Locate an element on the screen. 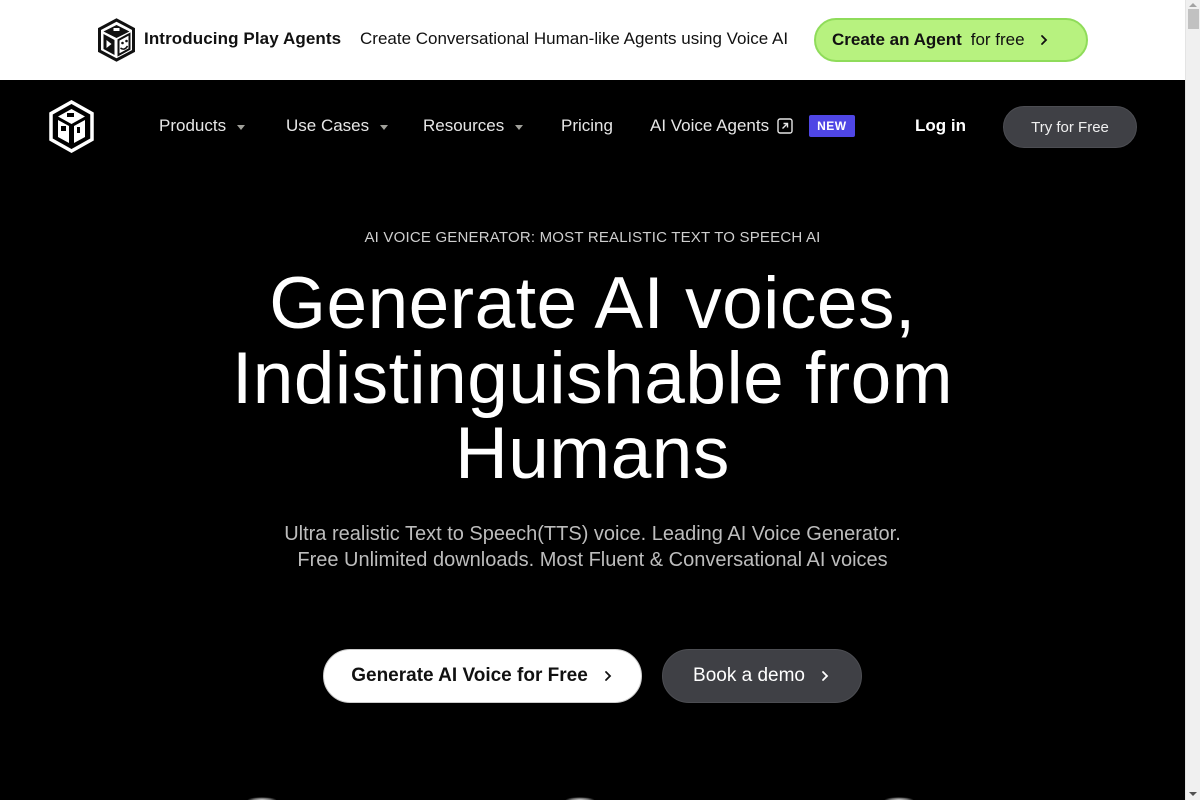 Image resolution: width=1200 pixels, height=800 pixels. playht-logo-icon is located at coordinates (71, 126).